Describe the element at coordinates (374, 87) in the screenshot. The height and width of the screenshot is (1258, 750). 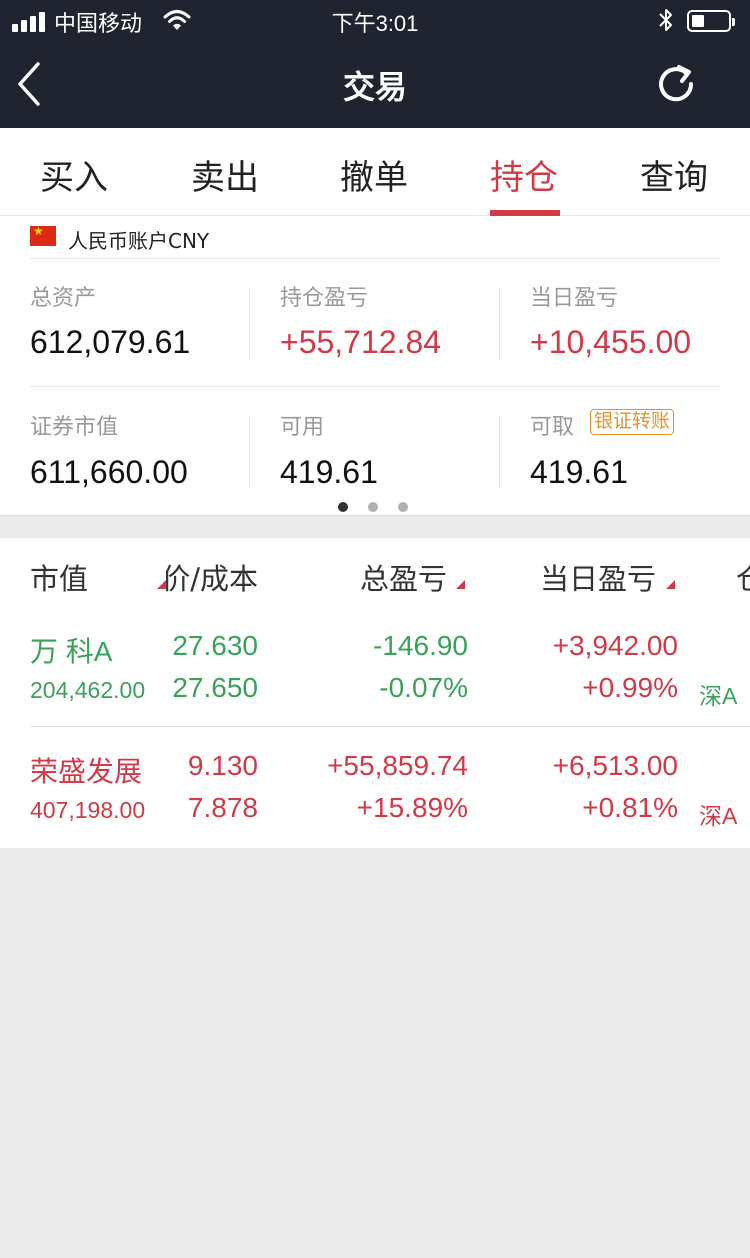
I see `page-title: 交易` at that location.